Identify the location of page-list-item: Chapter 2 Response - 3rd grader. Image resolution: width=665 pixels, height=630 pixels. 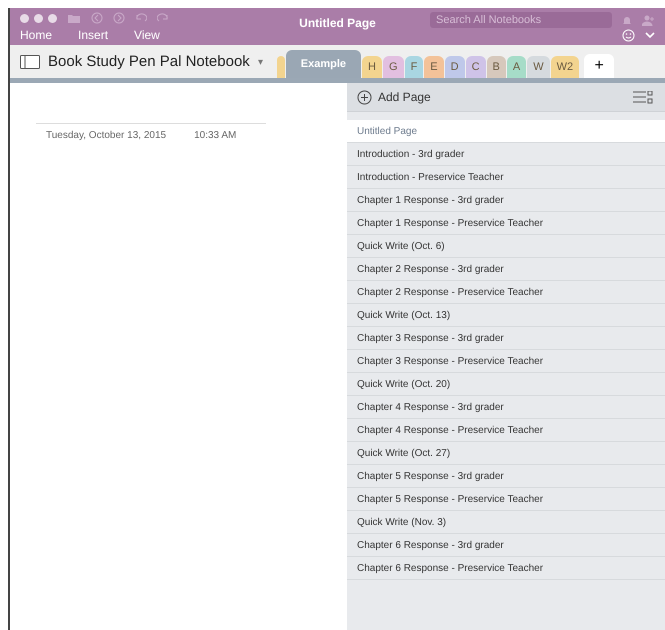
(506, 269).